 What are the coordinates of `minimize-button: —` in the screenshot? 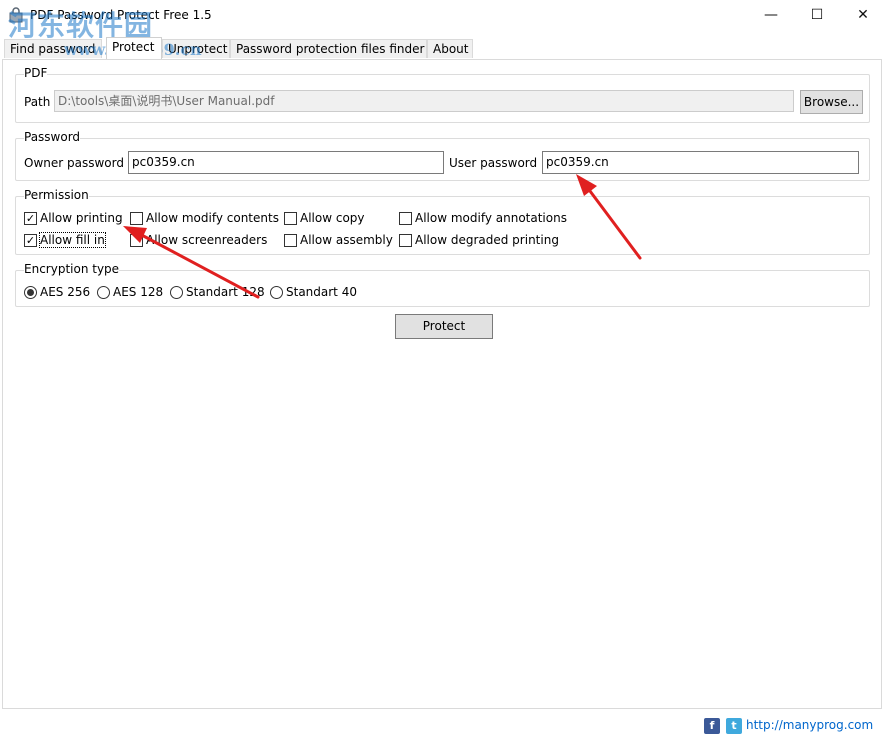 It's located at (771, 15).